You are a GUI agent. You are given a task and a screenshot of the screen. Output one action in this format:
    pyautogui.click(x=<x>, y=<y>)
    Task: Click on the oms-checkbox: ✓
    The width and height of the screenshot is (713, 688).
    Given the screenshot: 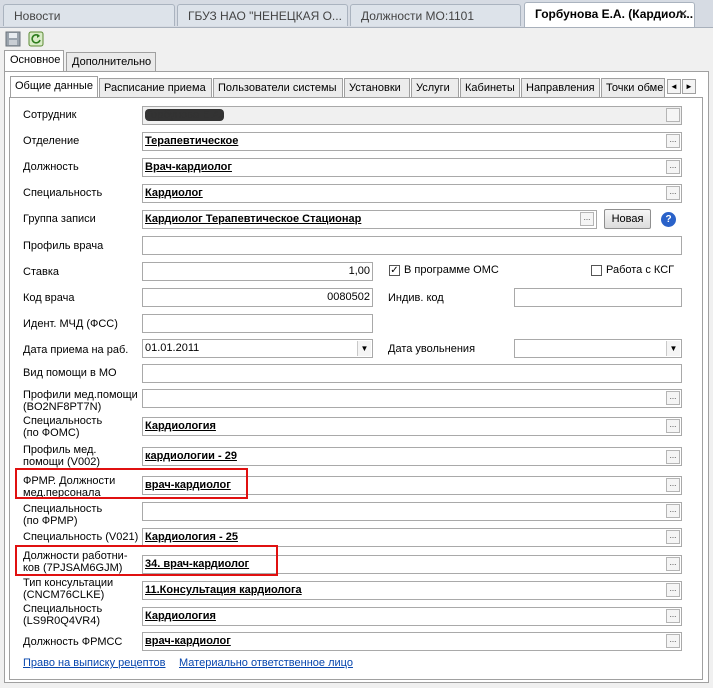 What is the action you would take?
    pyautogui.click(x=394, y=270)
    